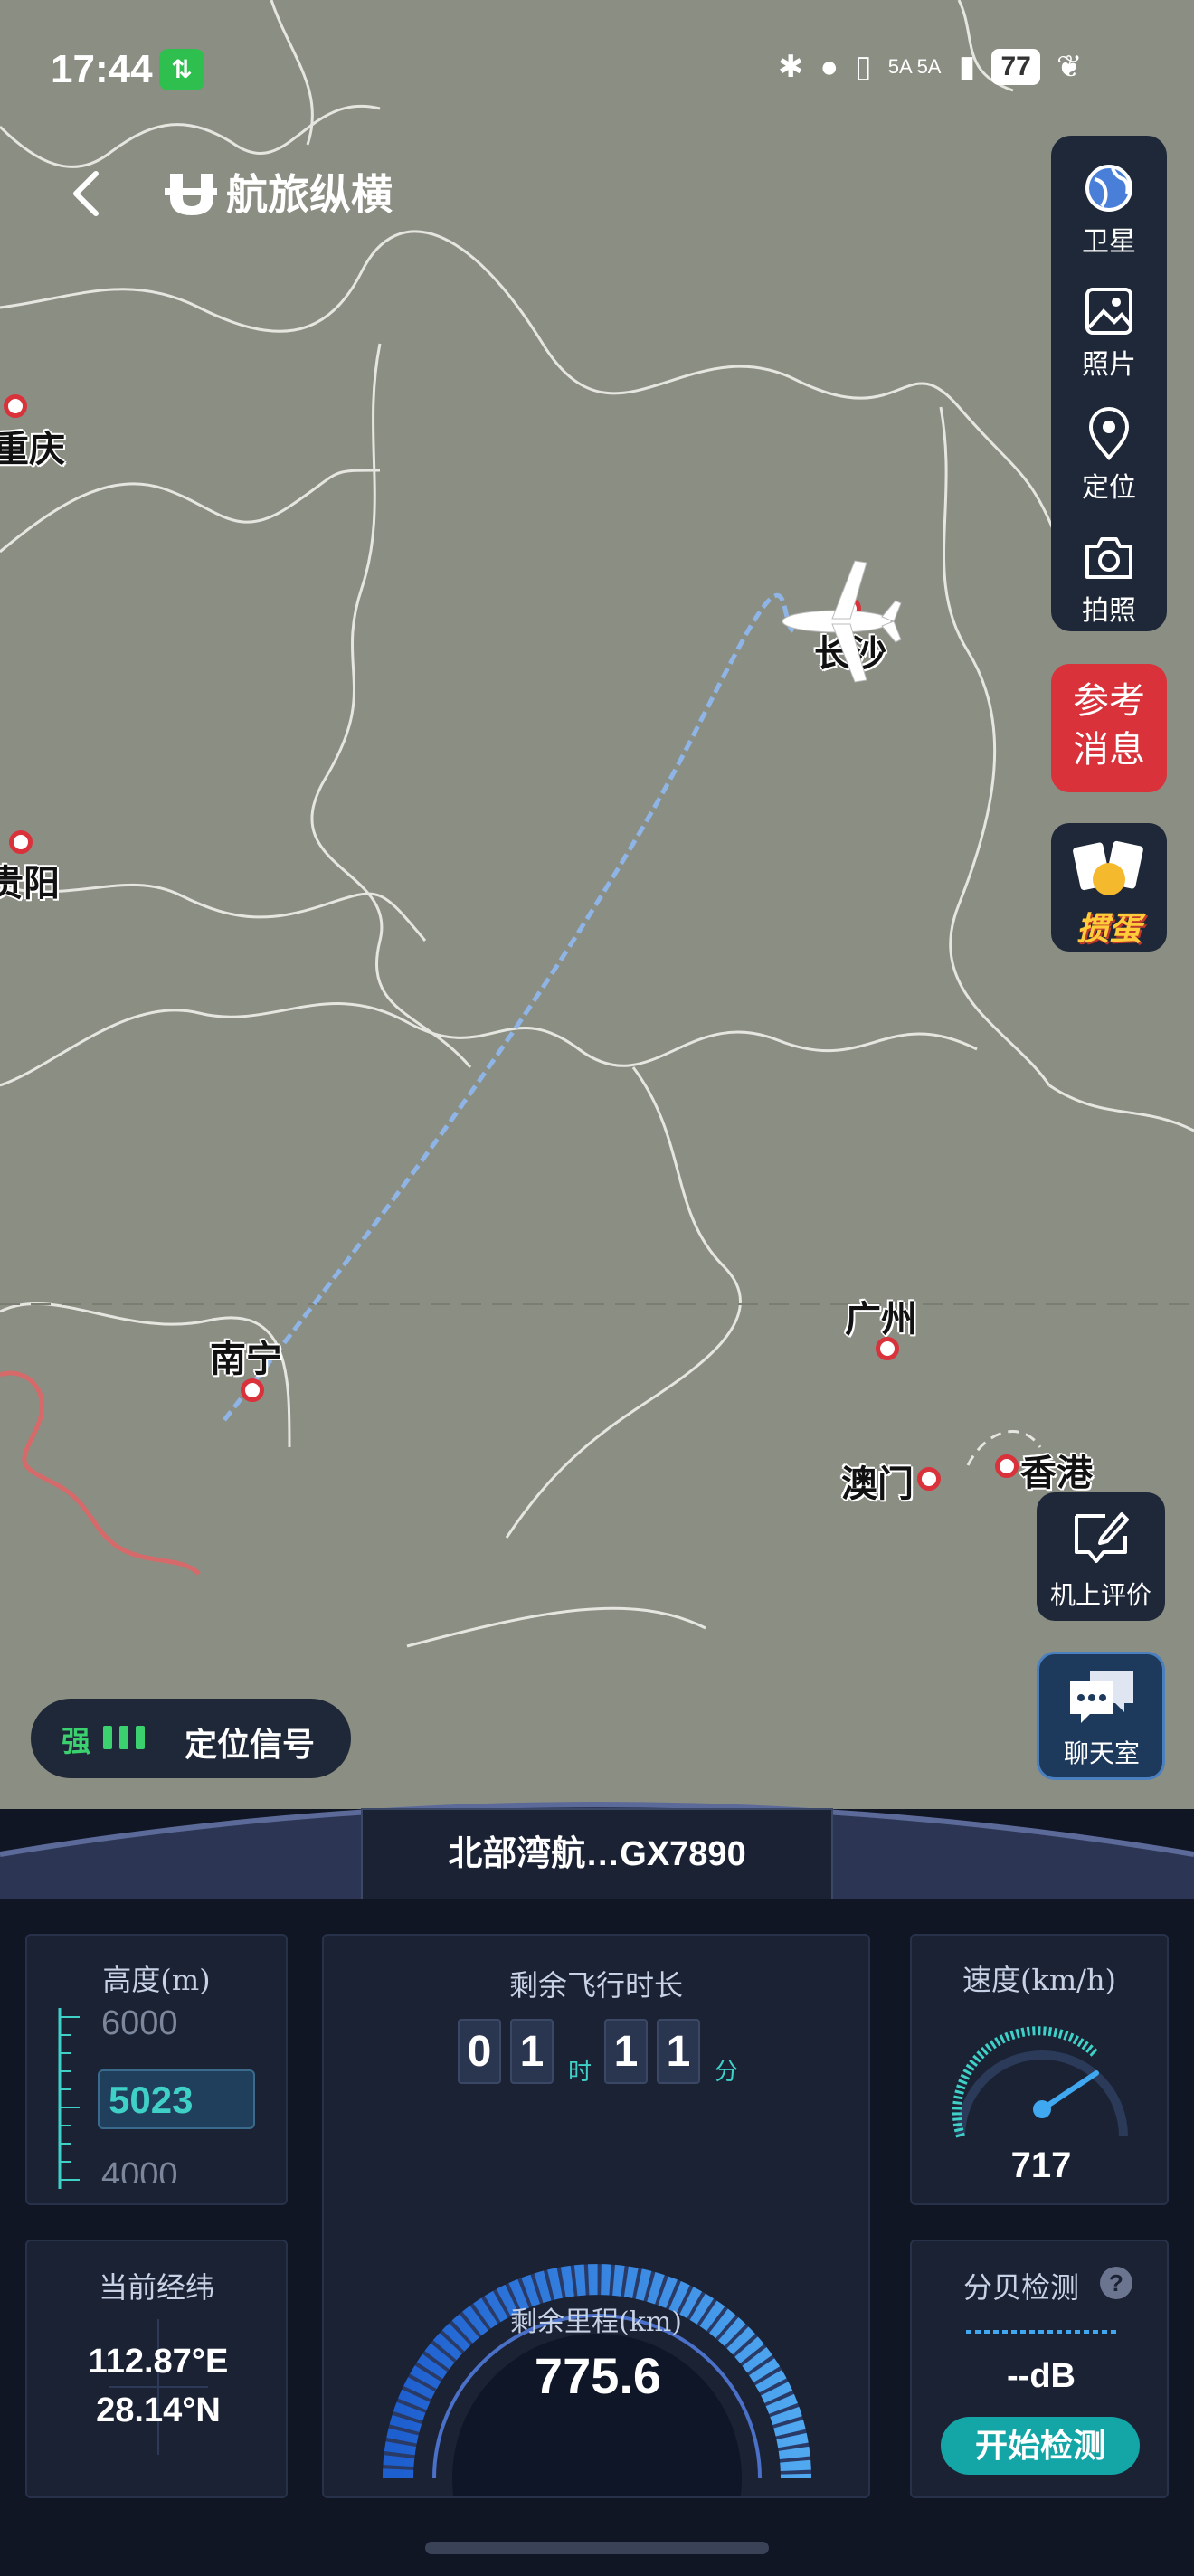  What do you see at coordinates (598, 2376) in the screenshot?
I see `remaining-distance-value: 775.6` at bounding box center [598, 2376].